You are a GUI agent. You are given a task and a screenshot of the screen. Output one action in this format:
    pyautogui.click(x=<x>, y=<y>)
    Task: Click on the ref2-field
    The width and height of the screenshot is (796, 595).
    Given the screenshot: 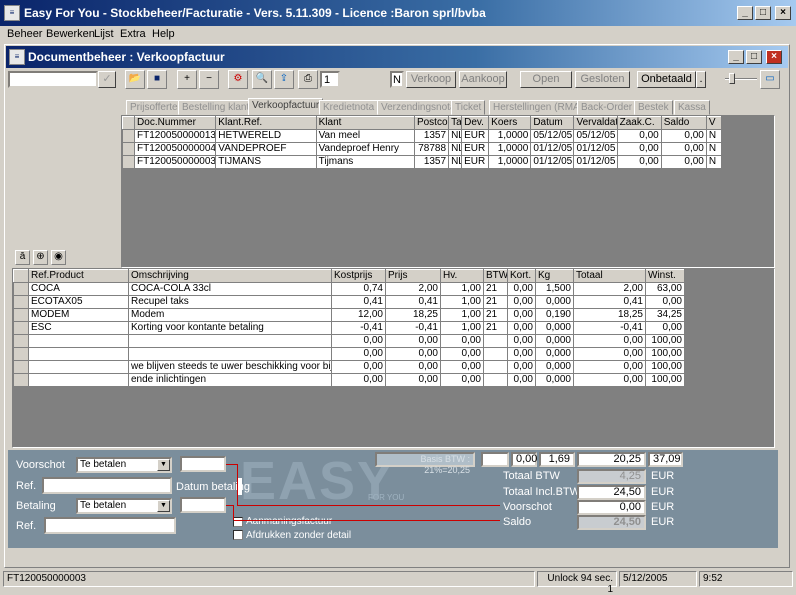 What is the action you would take?
    pyautogui.click(x=110, y=525)
    